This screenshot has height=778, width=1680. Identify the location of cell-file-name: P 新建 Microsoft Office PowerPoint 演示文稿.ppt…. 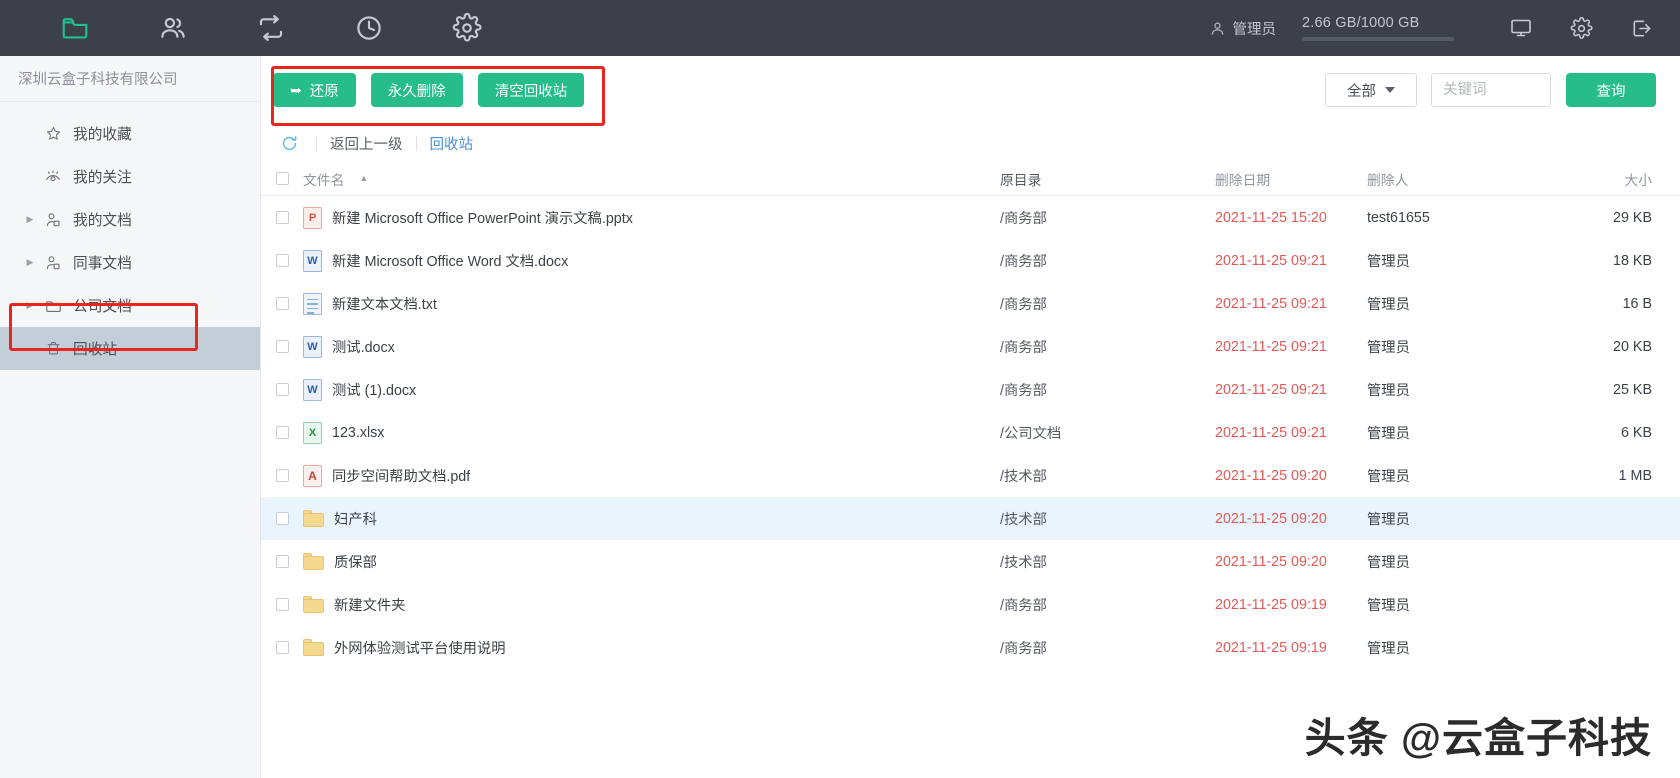
(651, 217).